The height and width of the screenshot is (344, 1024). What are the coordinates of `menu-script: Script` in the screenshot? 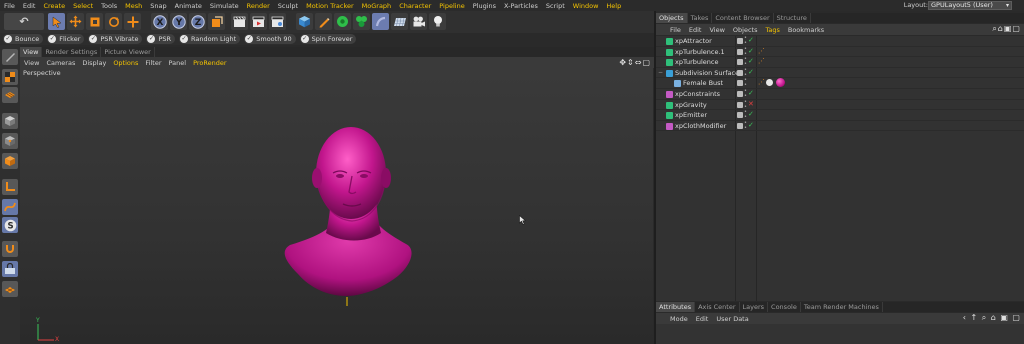 It's located at (555, 6).